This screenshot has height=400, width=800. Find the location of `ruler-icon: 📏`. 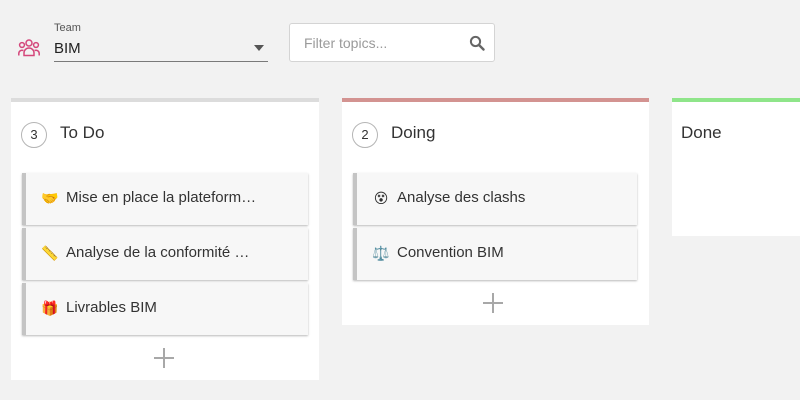

ruler-icon: 📏 is located at coordinates (50, 253).